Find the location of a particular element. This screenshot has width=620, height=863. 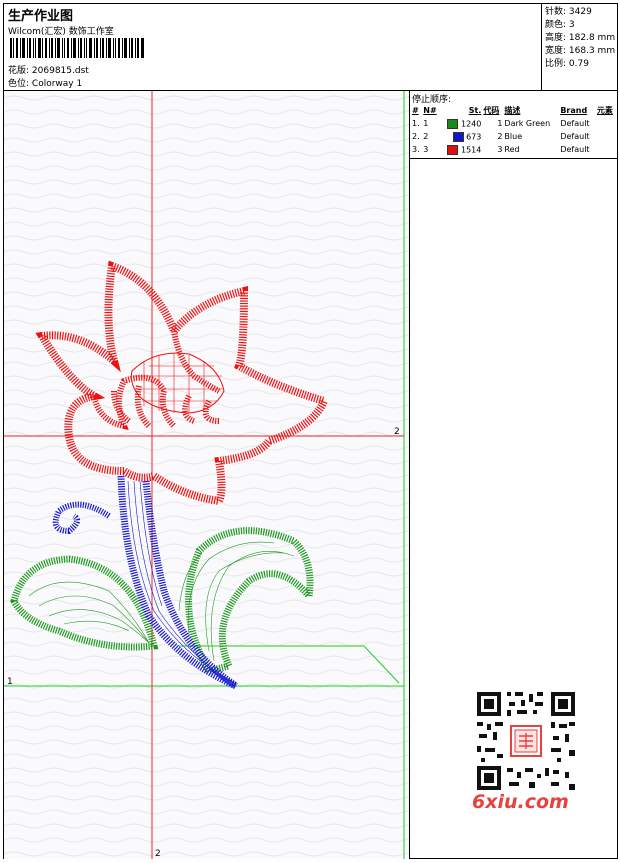

col-number: # is located at coordinates (415, 110).